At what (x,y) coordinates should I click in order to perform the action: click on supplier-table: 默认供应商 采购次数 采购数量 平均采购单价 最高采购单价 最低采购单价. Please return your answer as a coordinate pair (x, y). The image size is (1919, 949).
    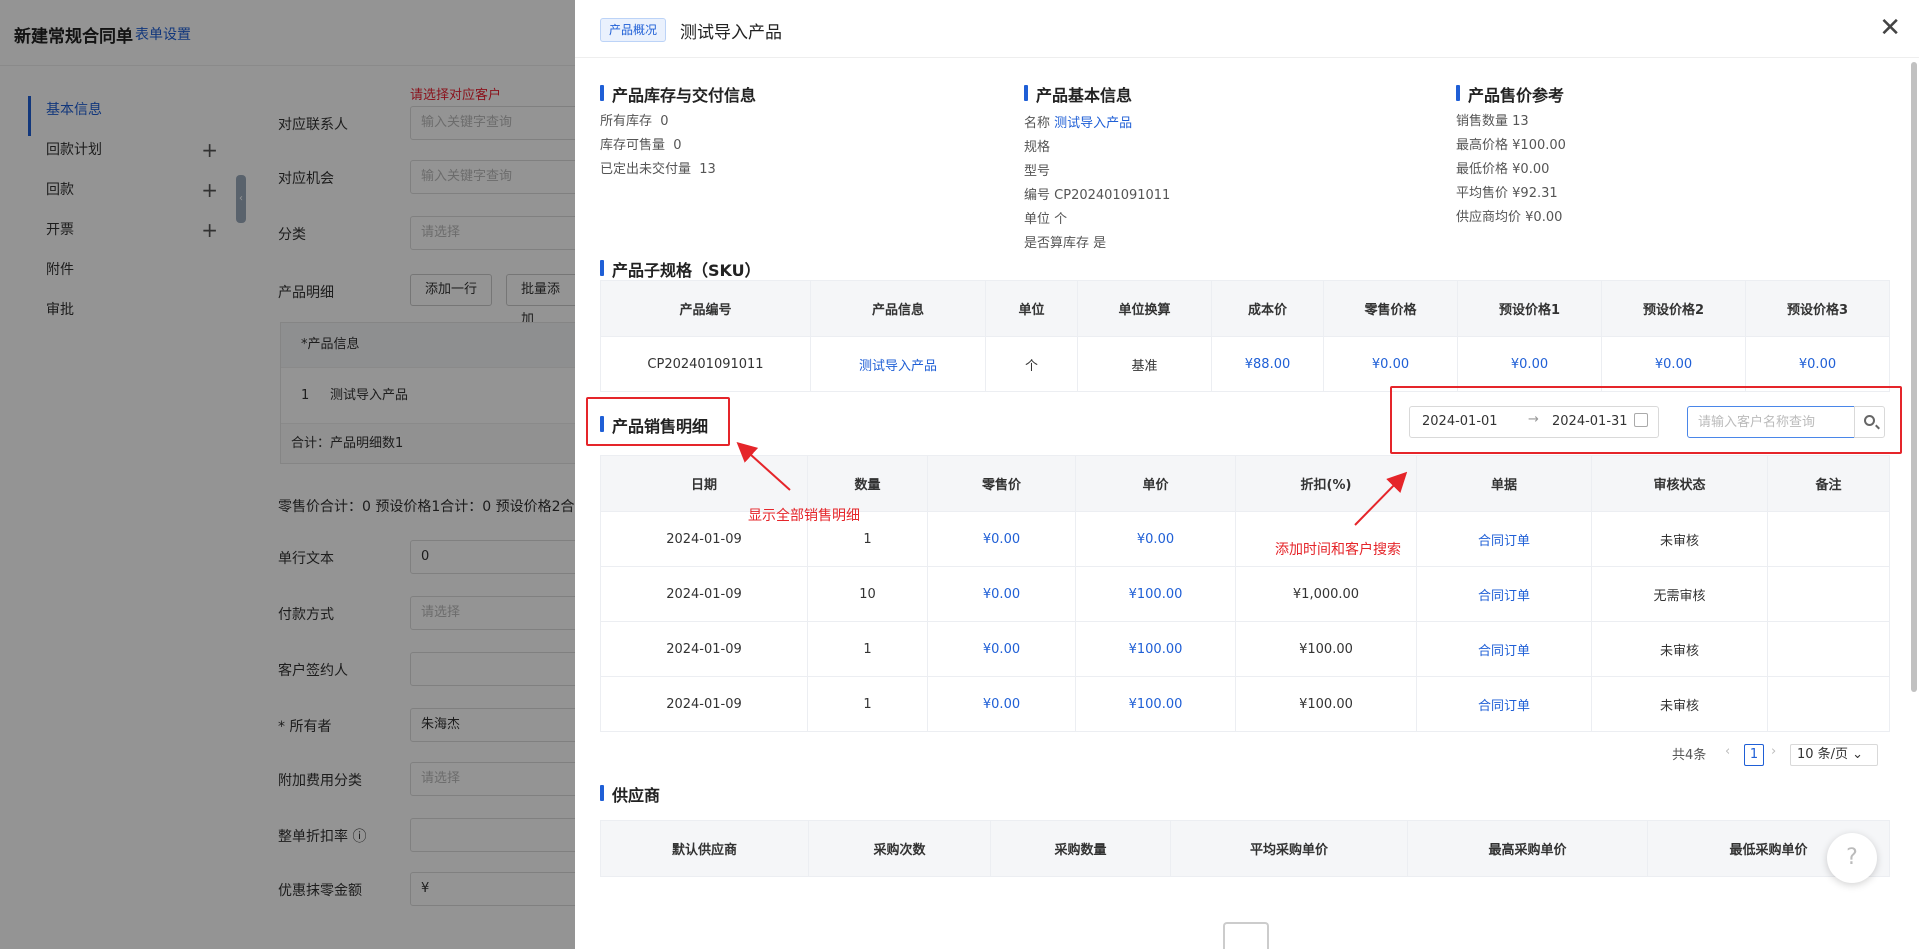
    Looking at the image, I should click on (1245, 848).